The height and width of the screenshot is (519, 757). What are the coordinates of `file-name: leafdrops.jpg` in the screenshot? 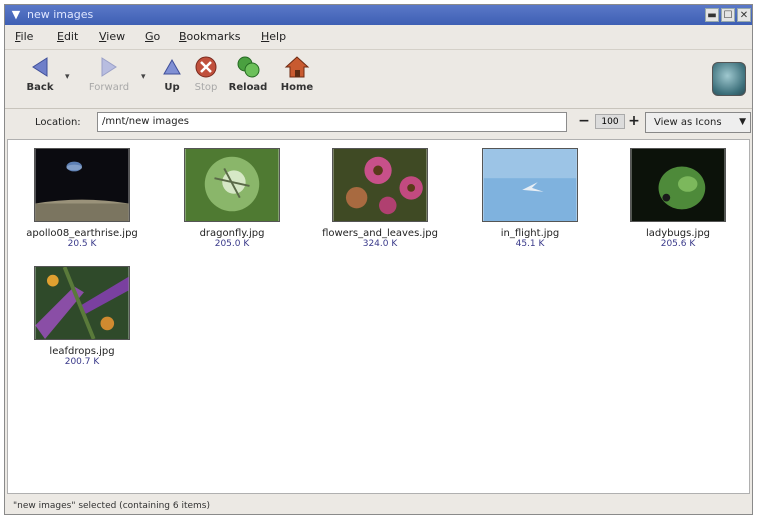 It's located at (82, 351).